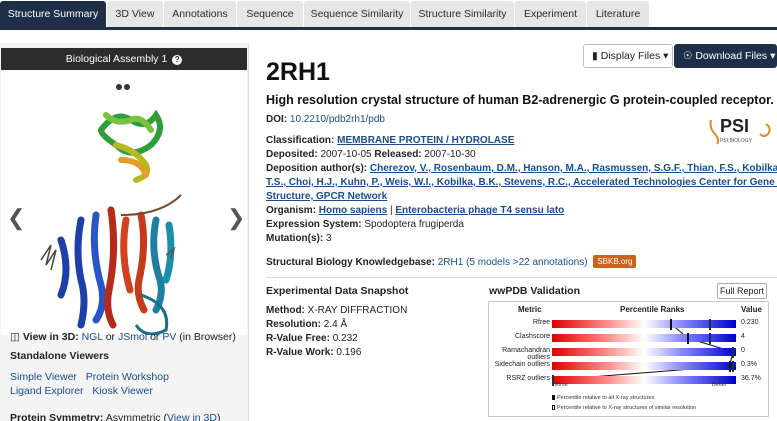 The image size is (777, 421). Describe the element at coordinates (528, 378) in the screenshot. I see `validation-metric-label: RSRZ outliers` at that location.